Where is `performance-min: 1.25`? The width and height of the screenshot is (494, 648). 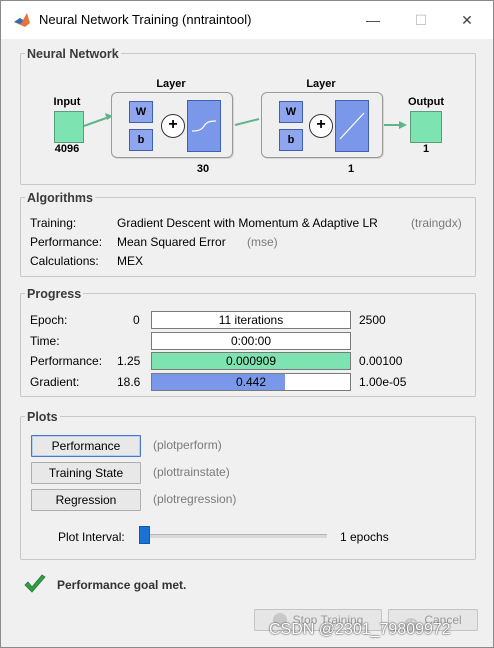
performance-min: 1.25 is located at coordinates (129, 361).